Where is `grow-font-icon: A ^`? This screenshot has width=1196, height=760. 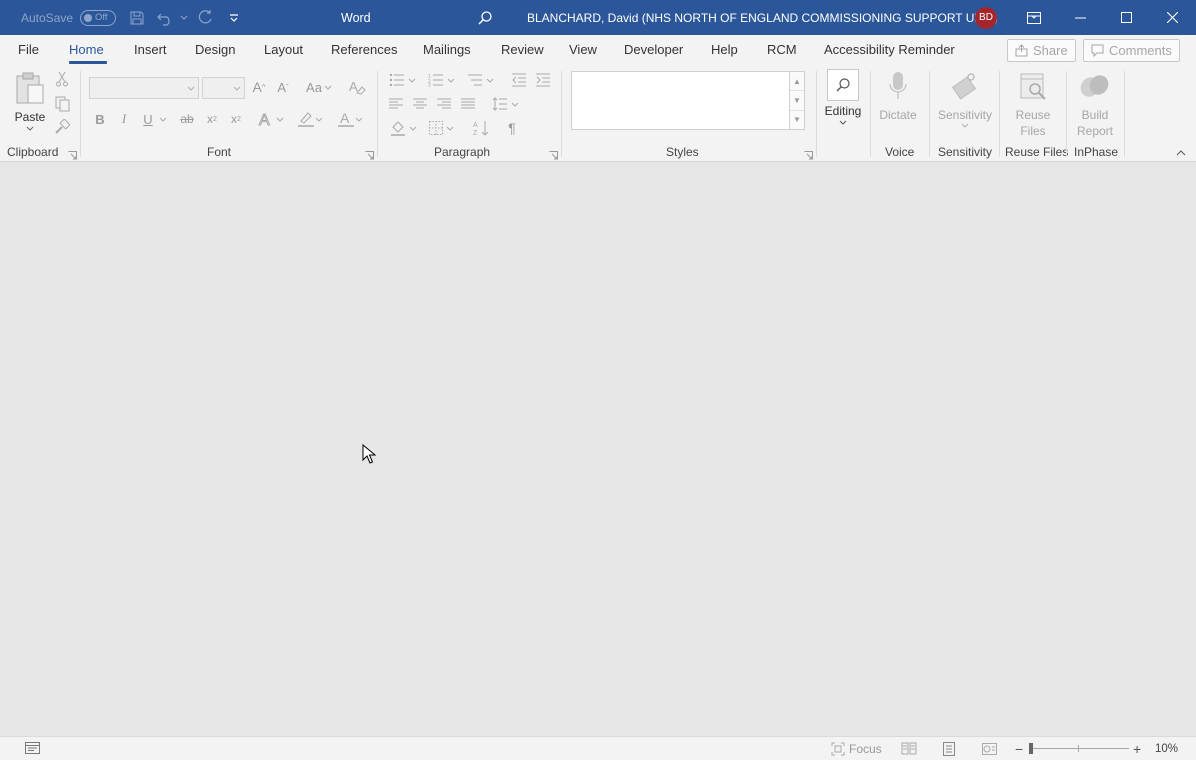 grow-font-icon: A ^ is located at coordinates (259, 87).